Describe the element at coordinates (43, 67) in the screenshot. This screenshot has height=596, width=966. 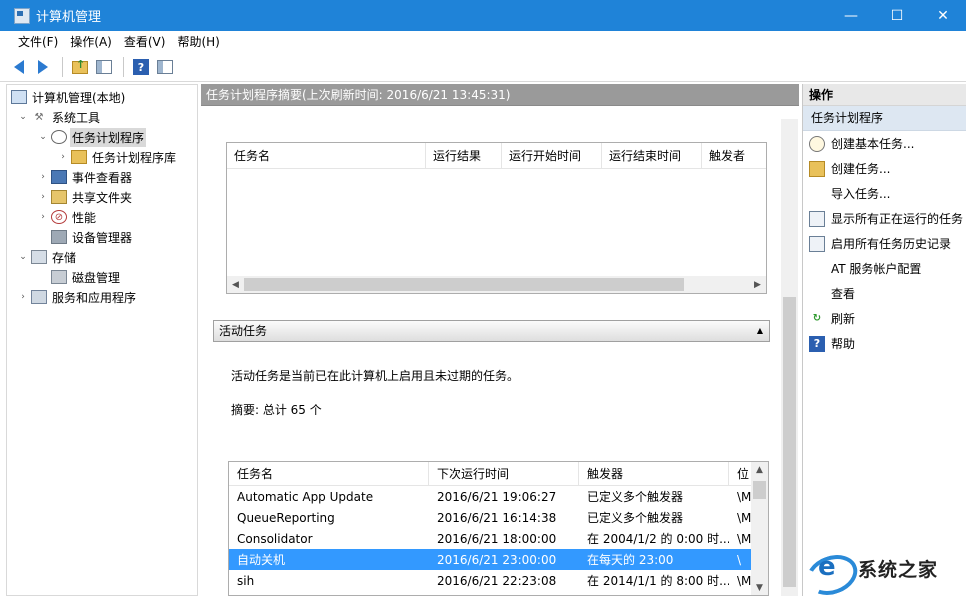
I see `forward-button` at that location.